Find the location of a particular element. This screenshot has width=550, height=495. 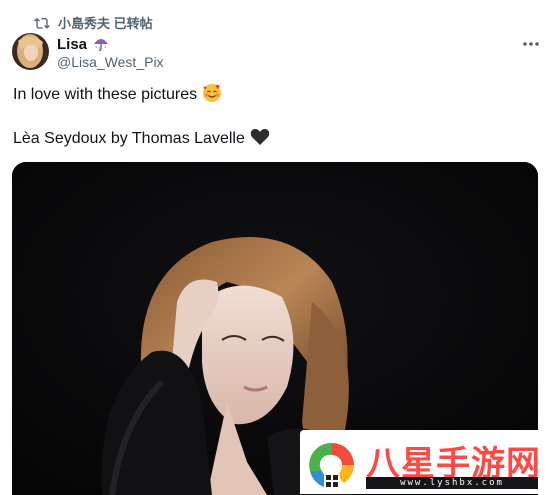

watermark: 八星手游网 www.lyshbx.com is located at coordinates (424, 462).